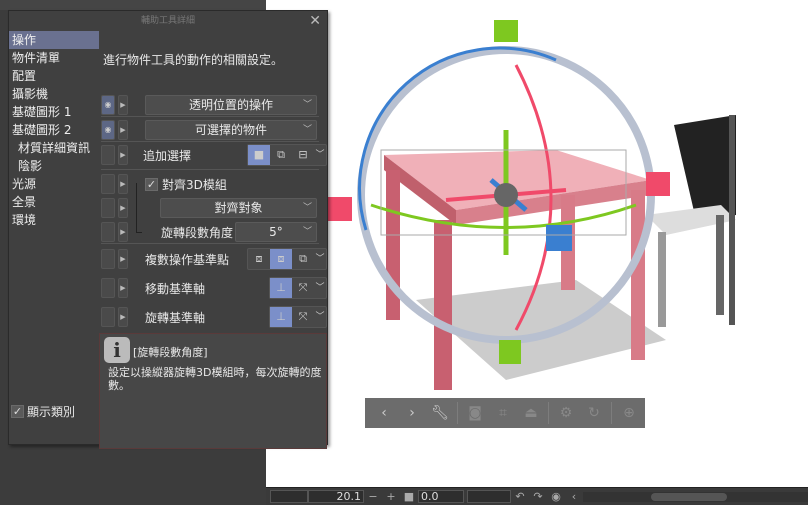 The width and height of the screenshot is (808, 505). I want to click on horizontal-scrollbar, so click(695, 496).